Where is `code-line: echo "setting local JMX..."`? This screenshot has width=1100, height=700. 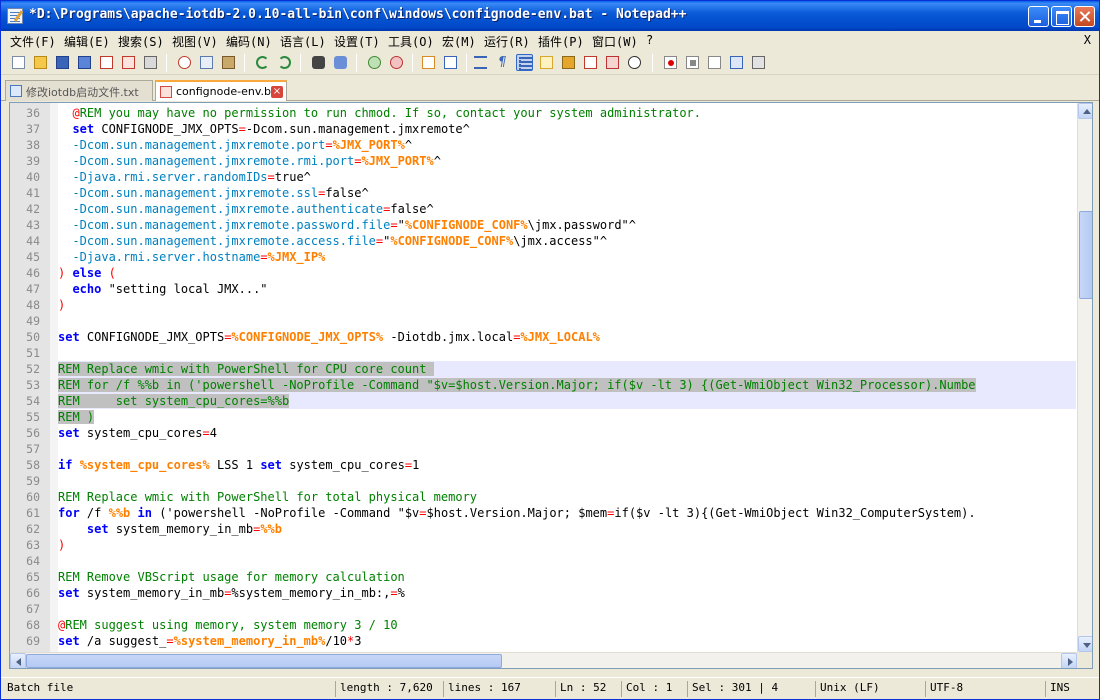
code-line: echo "setting local JMX..." is located at coordinates (567, 289).